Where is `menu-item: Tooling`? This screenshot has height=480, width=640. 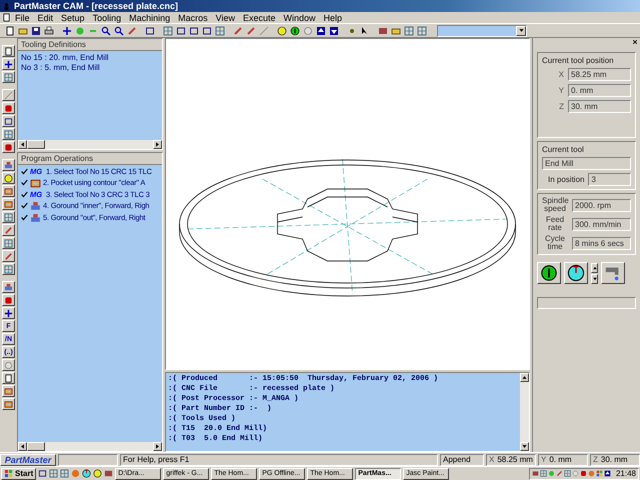 menu-item: Tooling is located at coordinates (107, 17).